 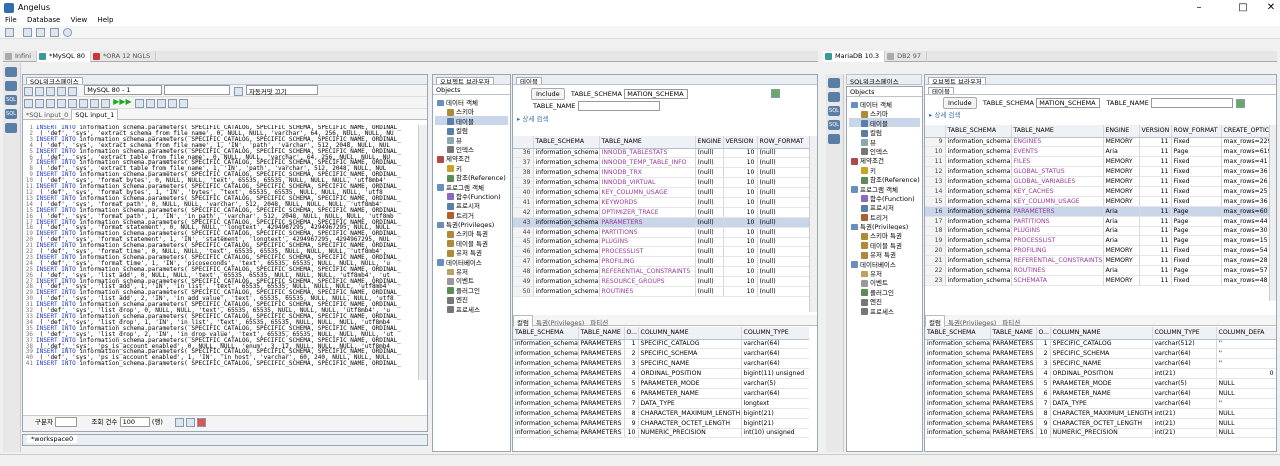 I want to click on refresh-icon, so click(x=180, y=422).